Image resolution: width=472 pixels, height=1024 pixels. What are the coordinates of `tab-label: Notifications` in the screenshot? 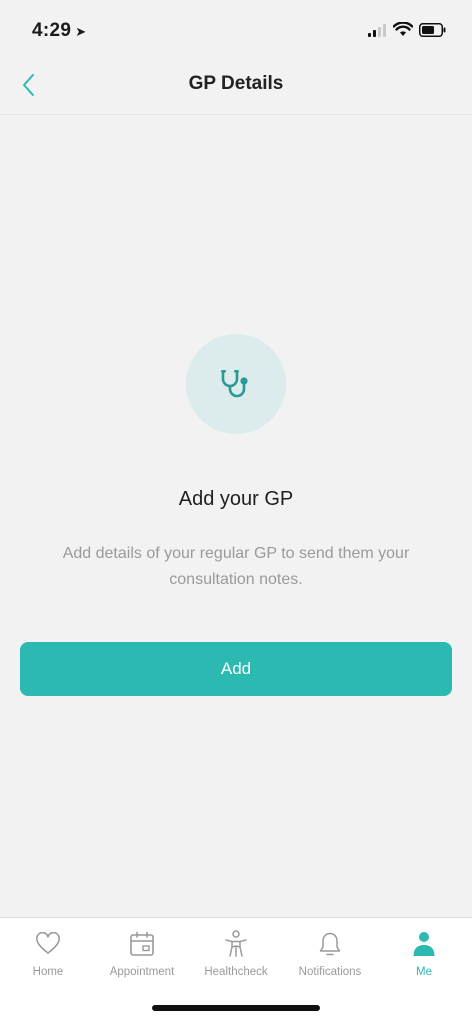 It's located at (330, 972).